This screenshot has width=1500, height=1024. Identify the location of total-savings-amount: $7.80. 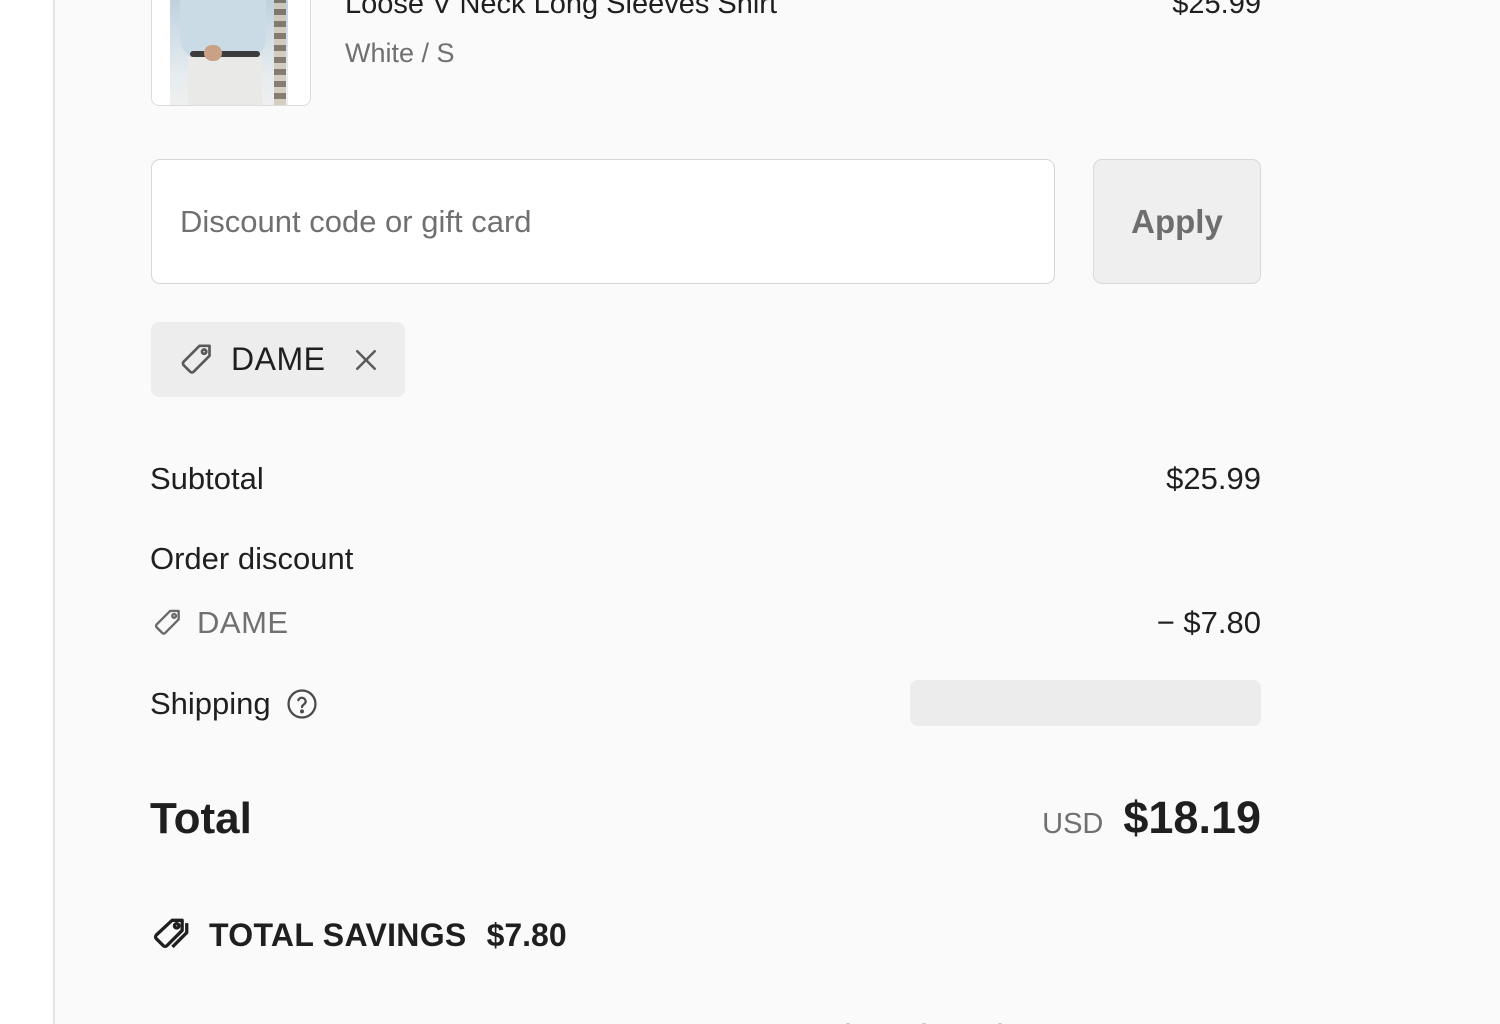
(526, 934).